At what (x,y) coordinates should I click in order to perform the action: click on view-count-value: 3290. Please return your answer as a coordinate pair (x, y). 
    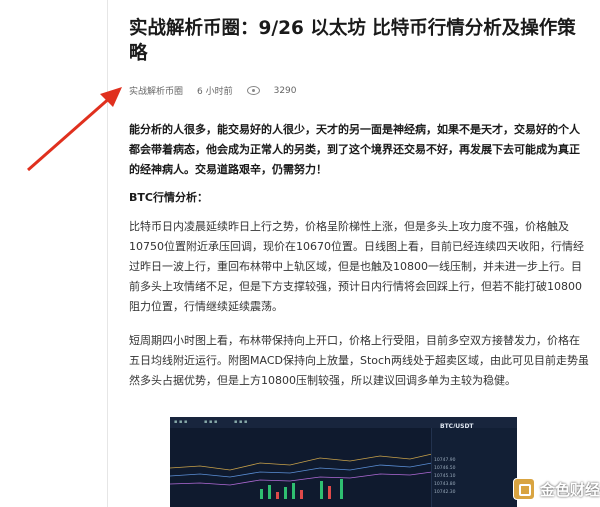
    Looking at the image, I should click on (285, 90).